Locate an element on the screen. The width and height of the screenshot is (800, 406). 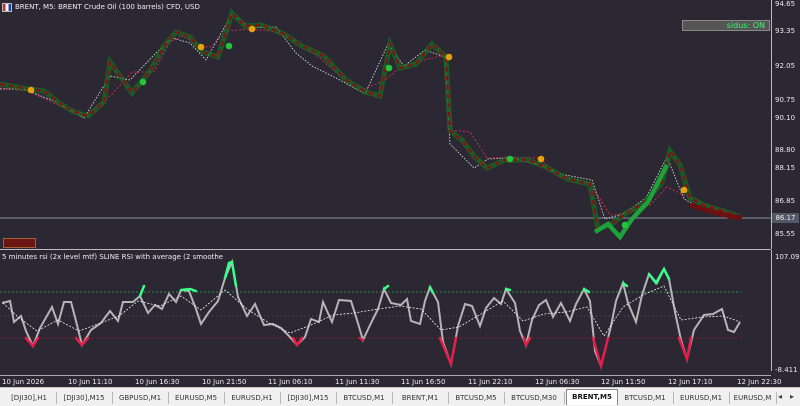
price-label: 92.05 is located at coordinates (785, 66).